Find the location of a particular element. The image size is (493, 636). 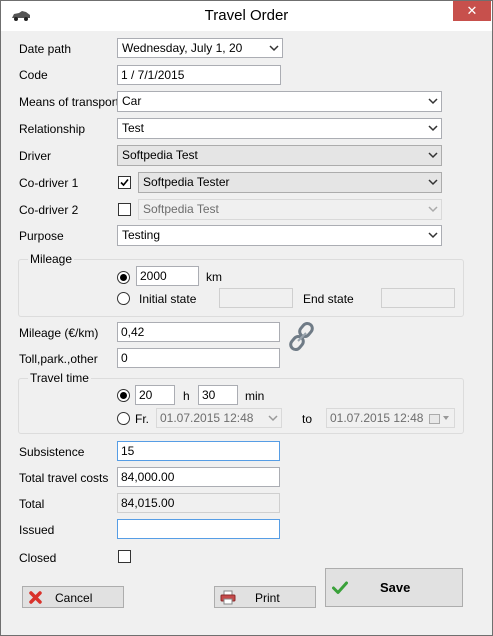

minutes-unit-label: min is located at coordinates (255, 396).